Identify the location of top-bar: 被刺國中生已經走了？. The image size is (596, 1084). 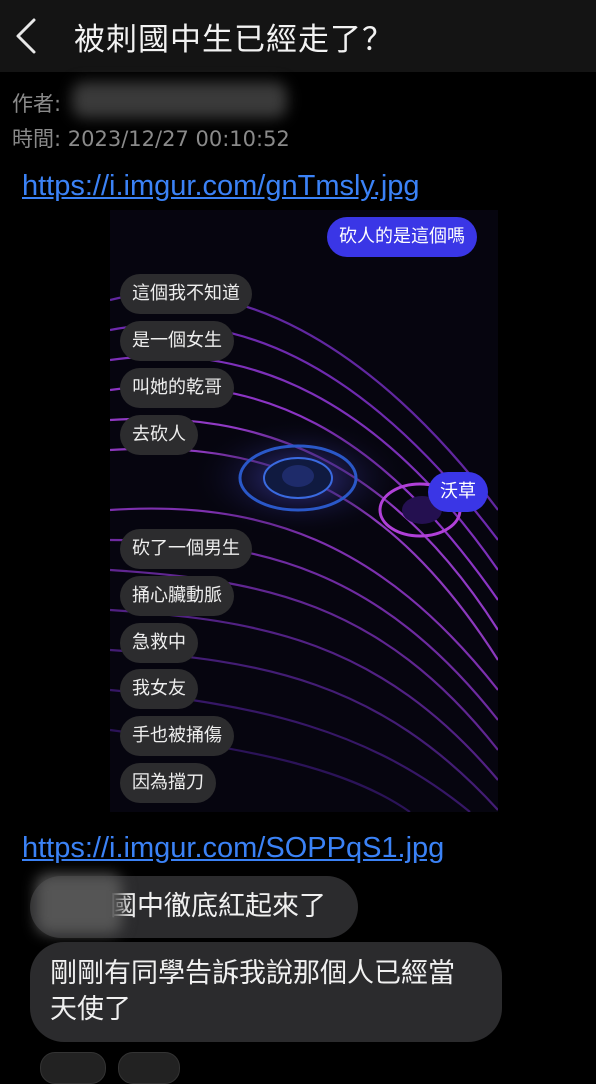
(298, 36).